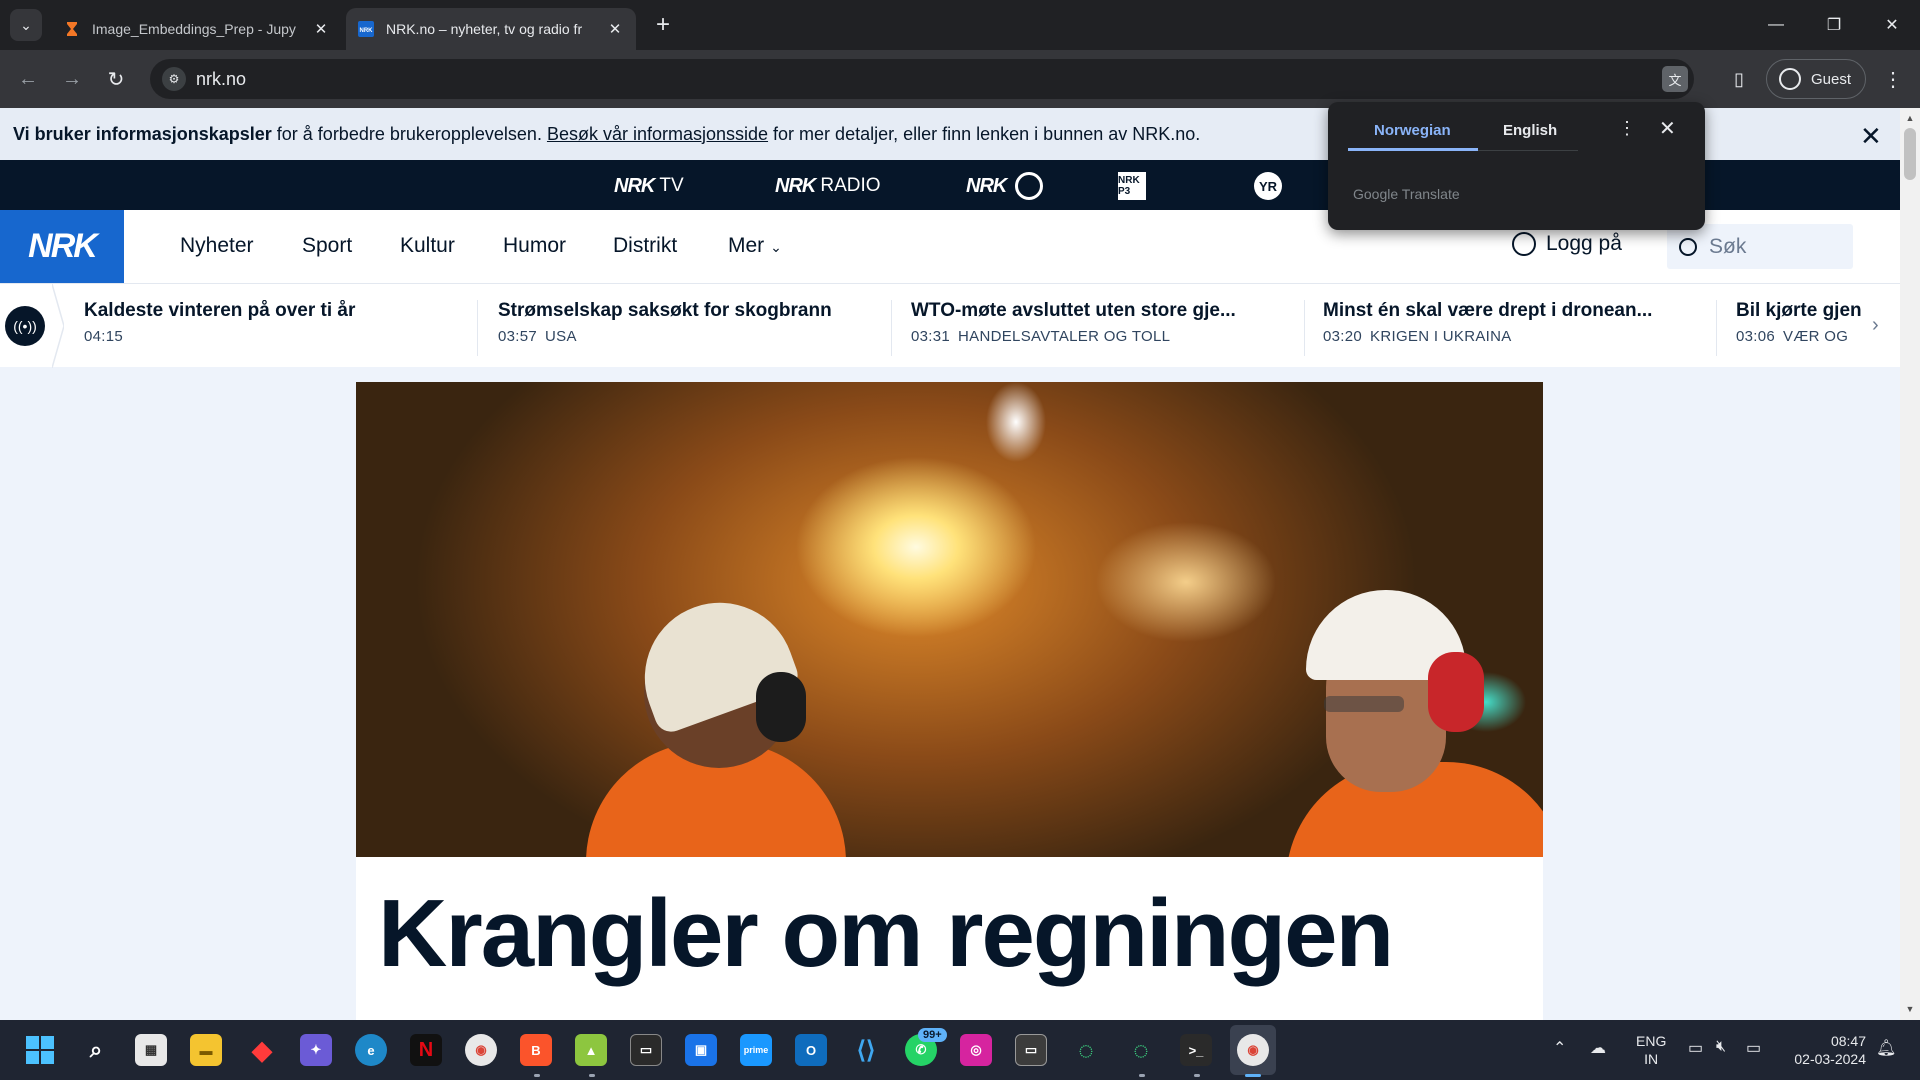 This screenshot has height=1080, width=1920. Describe the element at coordinates (534, 246) in the screenshot. I see `nav-humor: Humor` at that location.